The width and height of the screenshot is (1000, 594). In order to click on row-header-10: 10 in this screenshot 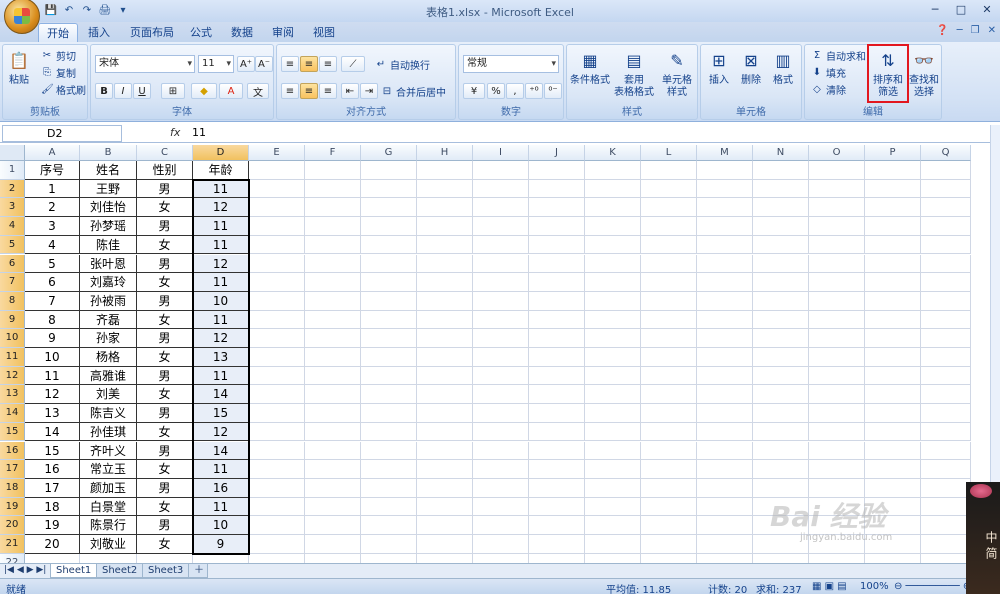, I will do `click(12, 338)`.